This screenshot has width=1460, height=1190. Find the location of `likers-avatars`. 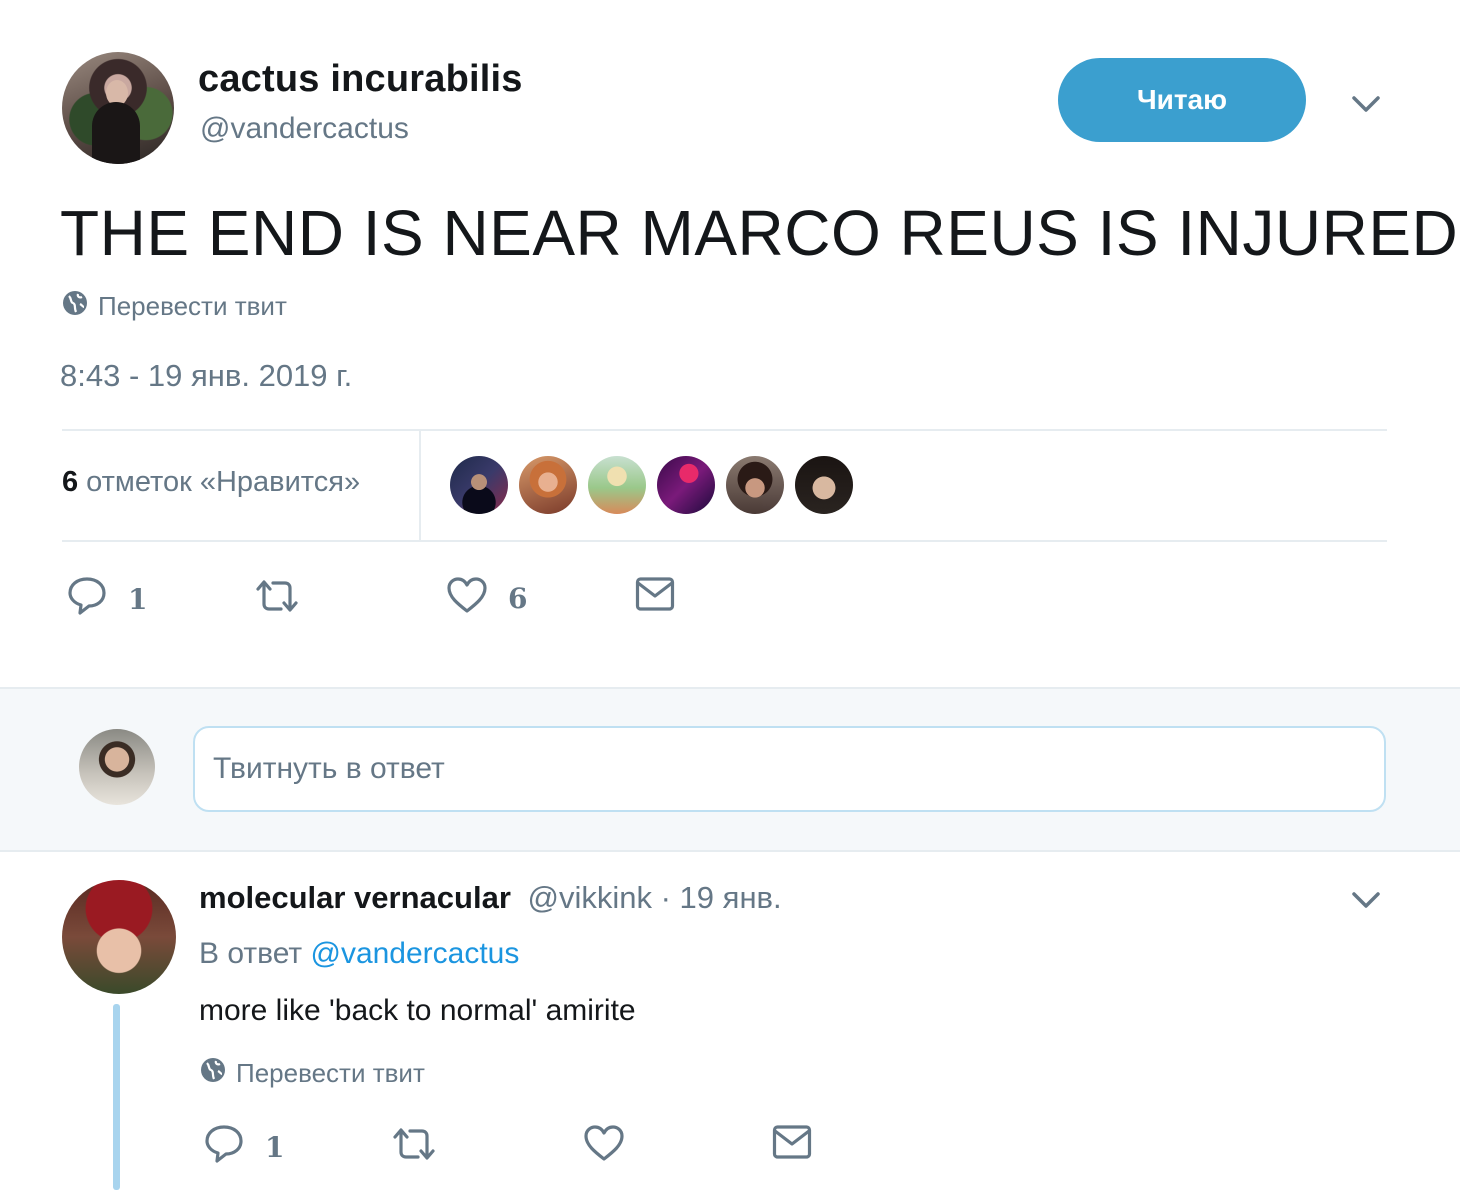

likers-avatars is located at coordinates (651, 485).